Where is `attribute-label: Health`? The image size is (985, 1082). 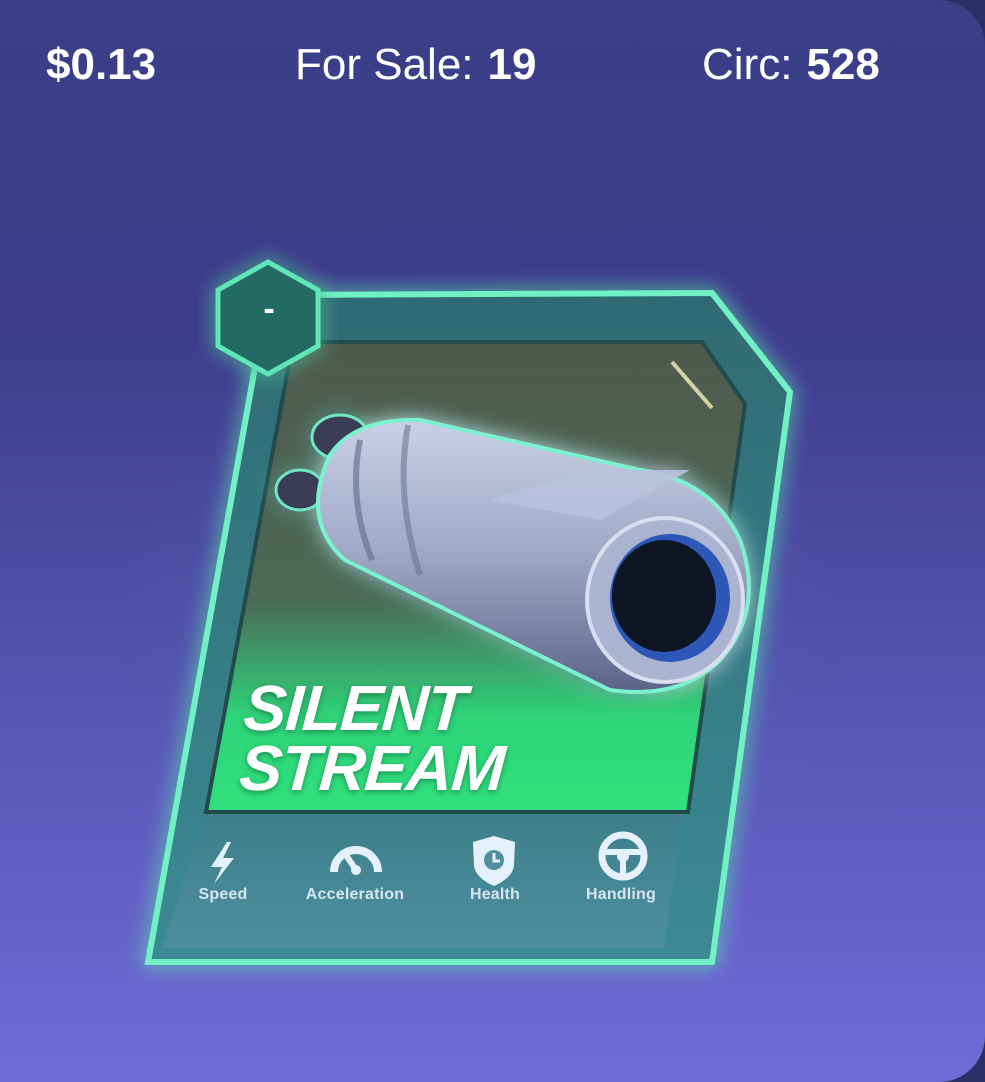 attribute-label: Health is located at coordinates (495, 894).